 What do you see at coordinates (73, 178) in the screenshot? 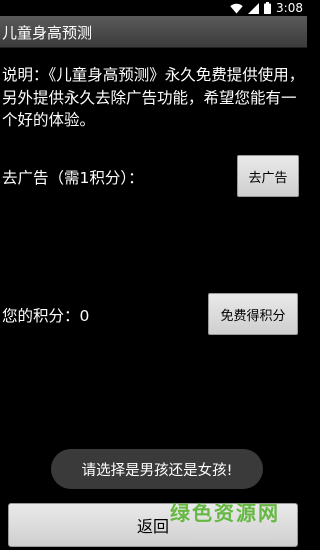
I see `remove-ads-label: 去广告（需1积分）：` at bounding box center [73, 178].